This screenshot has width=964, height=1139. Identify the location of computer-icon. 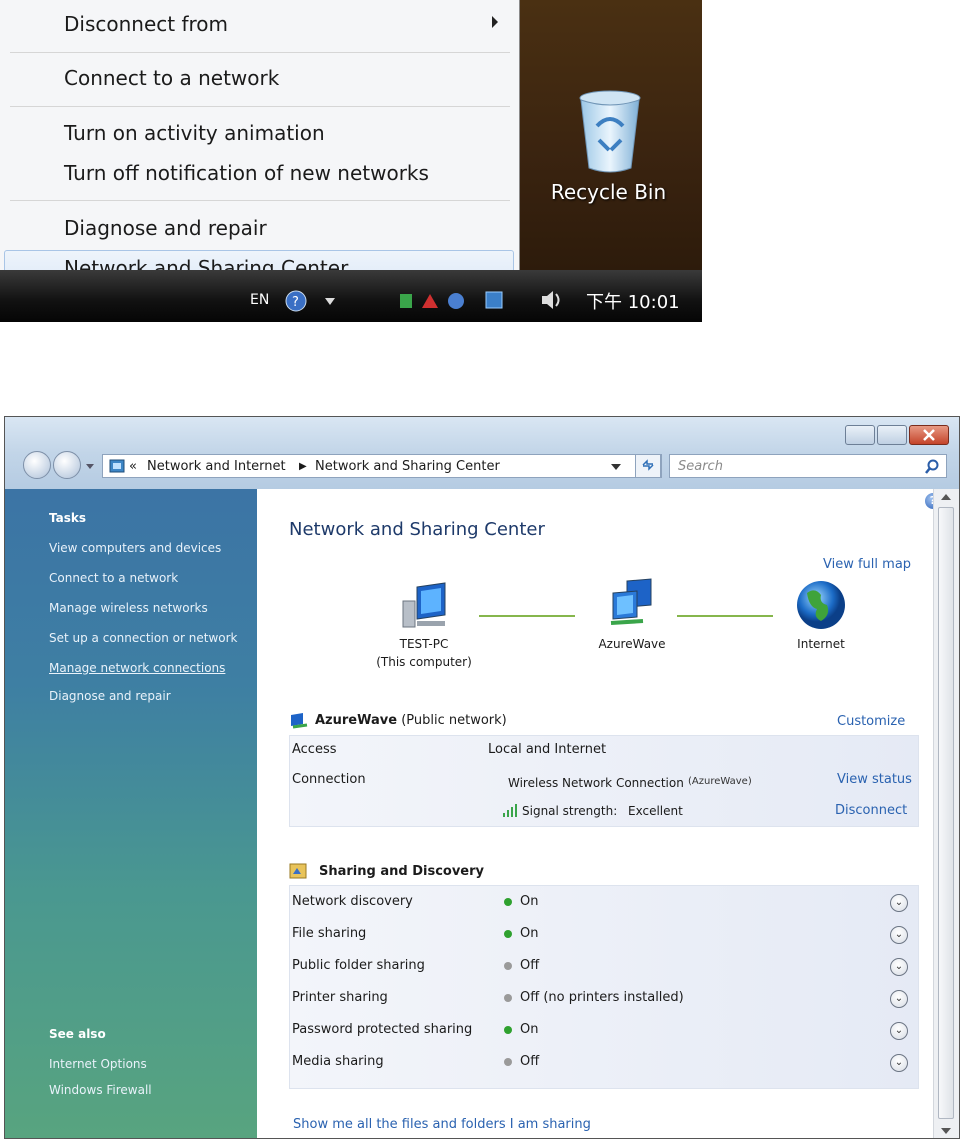
(424, 606).